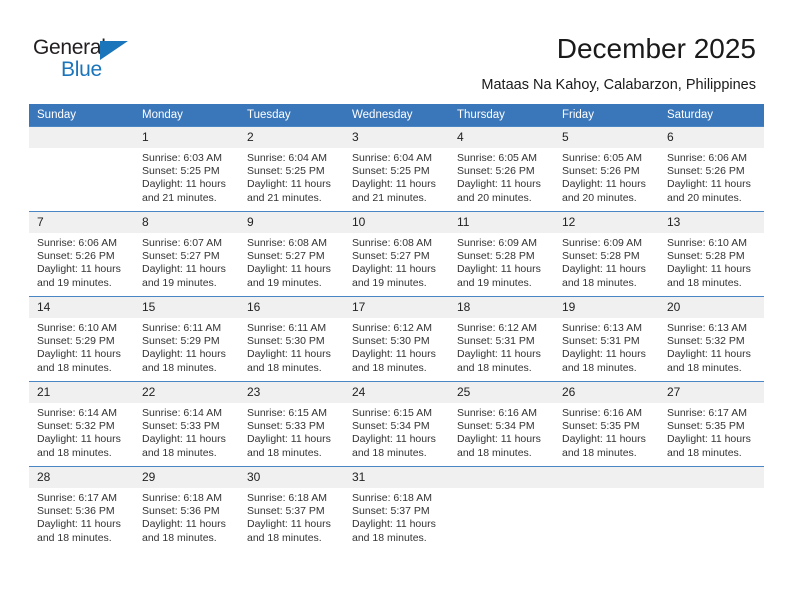 This screenshot has height=612, width=792. What do you see at coordinates (396, 115) in the screenshot?
I see `weekday-header-wednesday: Wednesday` at bounding box center [396, 115].